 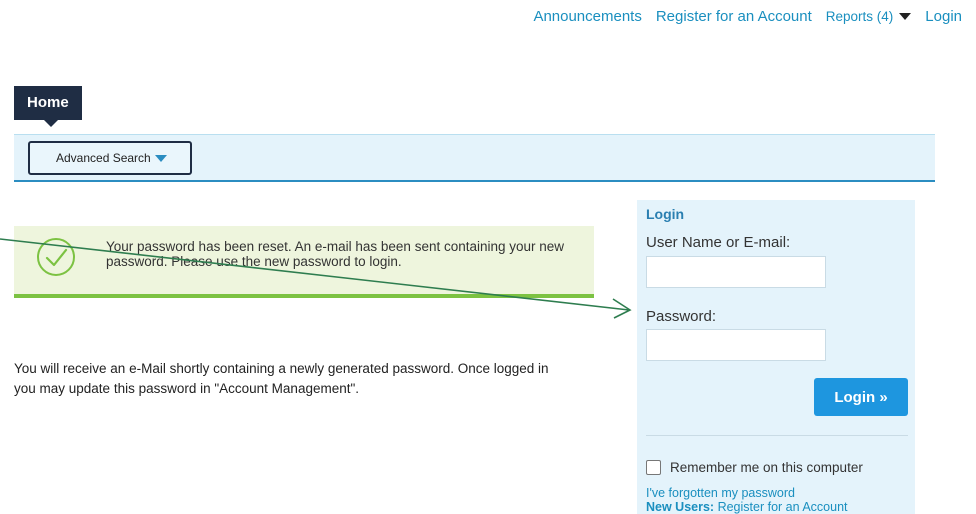 I want to click on remember-me-label: Remember me on this computer, so click(x=766, y=467).